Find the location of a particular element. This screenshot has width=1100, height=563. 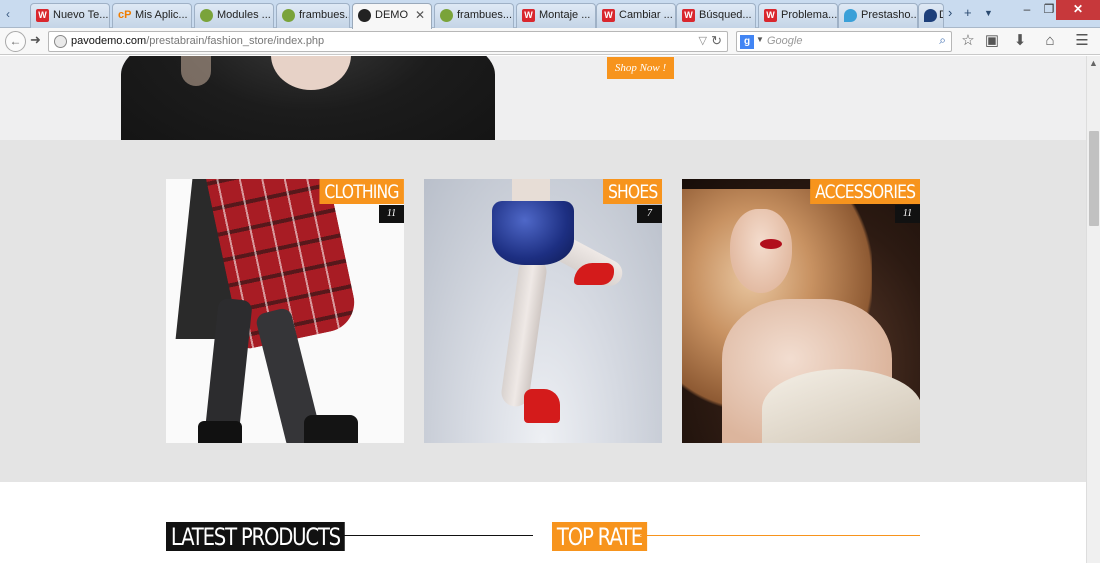

category-card-accessories: ACCESSORIES 11 is located at coordinates (801, 311).